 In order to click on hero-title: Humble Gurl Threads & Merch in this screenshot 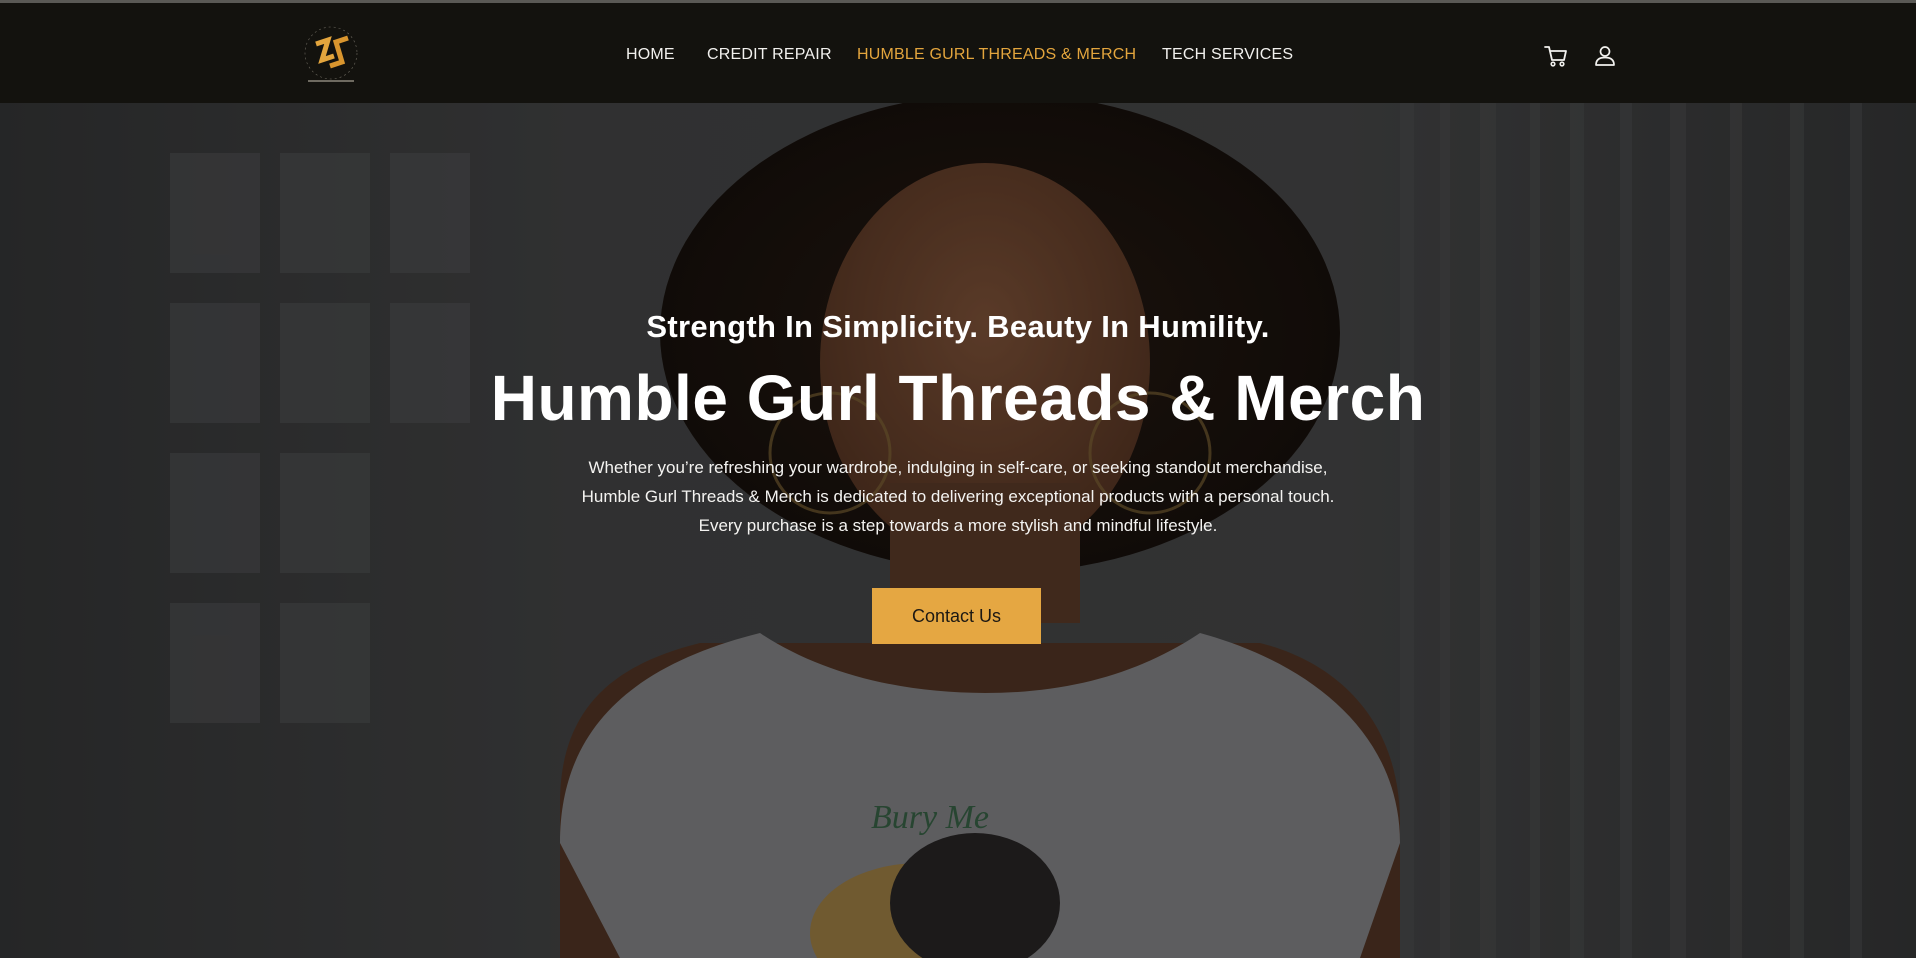, I will do `click(958, 398)`.